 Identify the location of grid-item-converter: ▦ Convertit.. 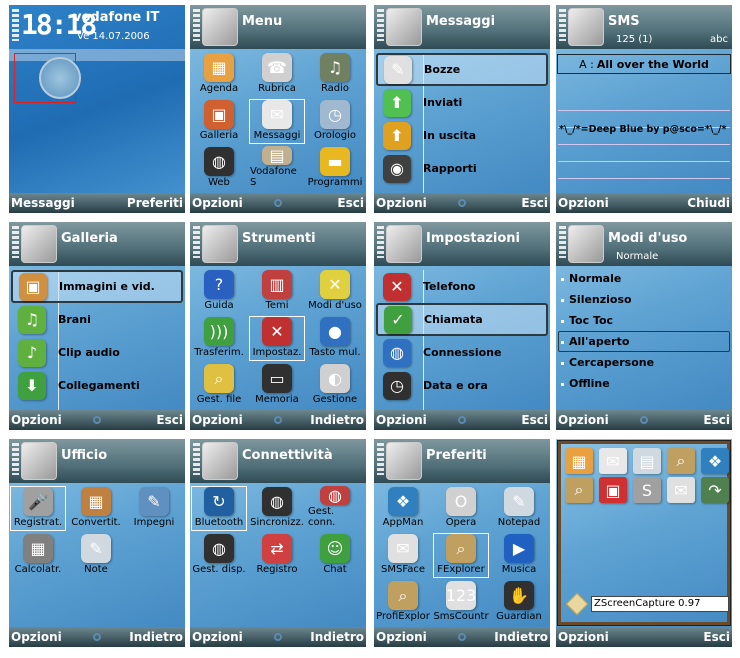
(96, 508).